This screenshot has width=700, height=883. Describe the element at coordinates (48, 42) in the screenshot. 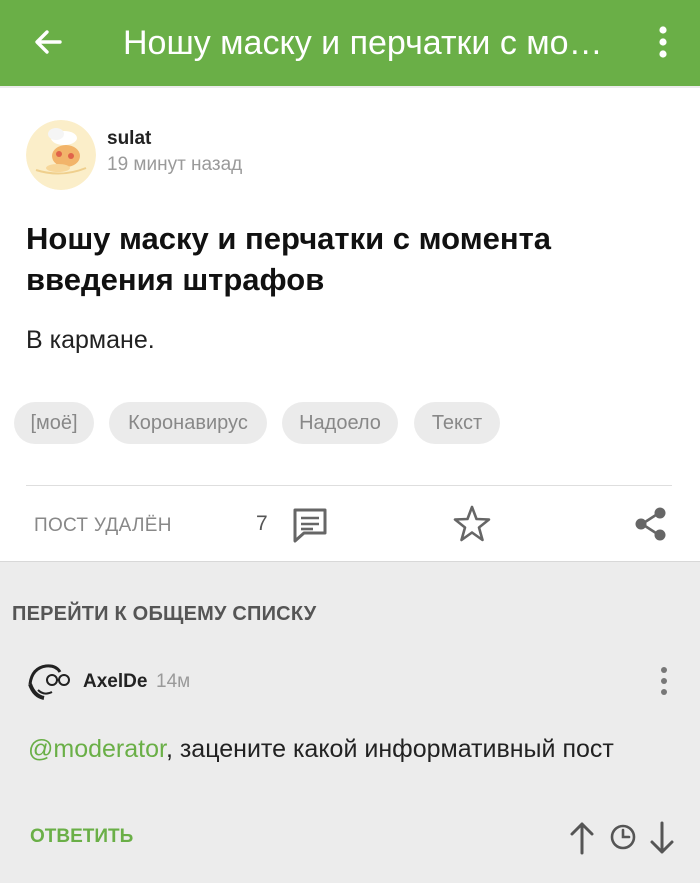

I see `arrow-back-icon` at that location.